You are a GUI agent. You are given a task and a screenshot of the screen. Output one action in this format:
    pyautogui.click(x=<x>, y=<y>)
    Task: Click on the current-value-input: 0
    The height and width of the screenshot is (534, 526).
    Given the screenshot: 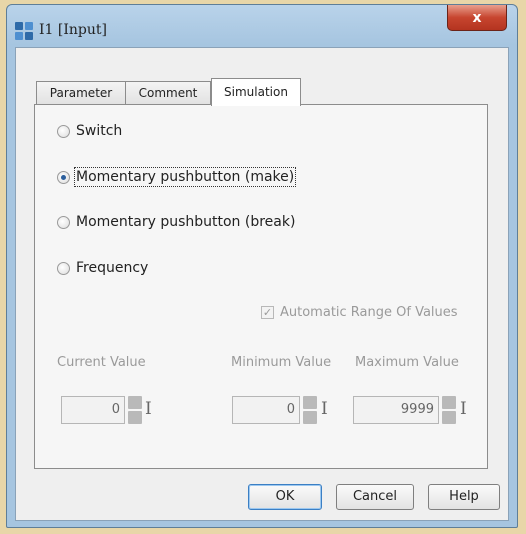 What is the action you would take?
    pyautogui.click(x=93, y=410)
    